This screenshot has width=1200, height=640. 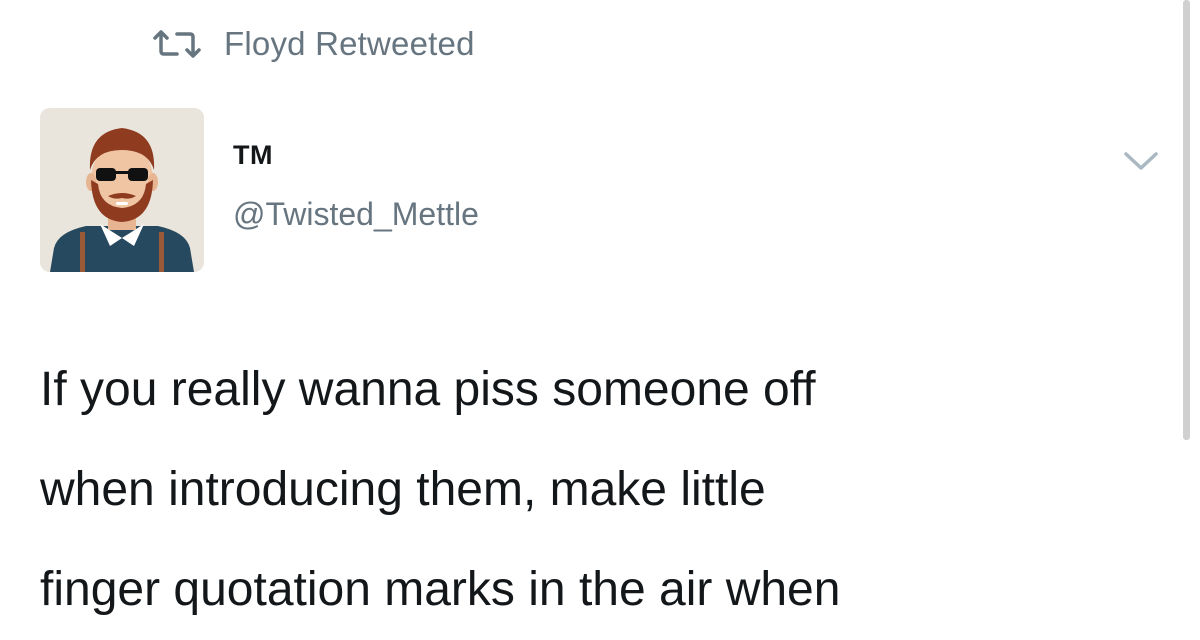 What do you see at coordinates (428, 389) in the screenshot?
I see `tweet-text-line: If you really wanna piss someone off` at bounding box center [428, 389].